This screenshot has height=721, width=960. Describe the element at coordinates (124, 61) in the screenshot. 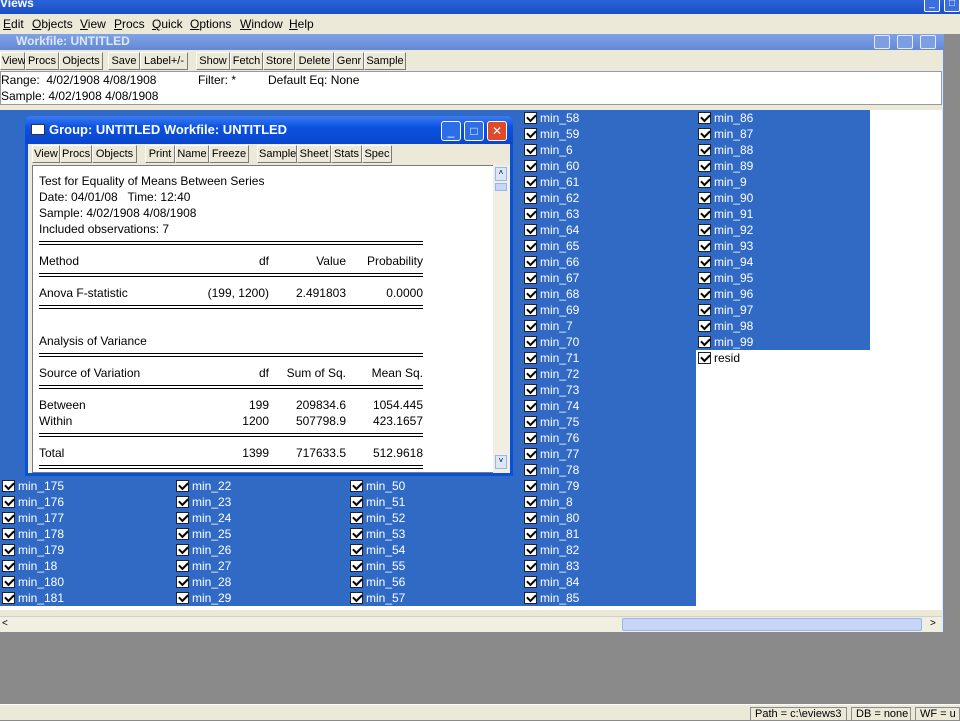

I see `wf-save-button: Save` at that location.